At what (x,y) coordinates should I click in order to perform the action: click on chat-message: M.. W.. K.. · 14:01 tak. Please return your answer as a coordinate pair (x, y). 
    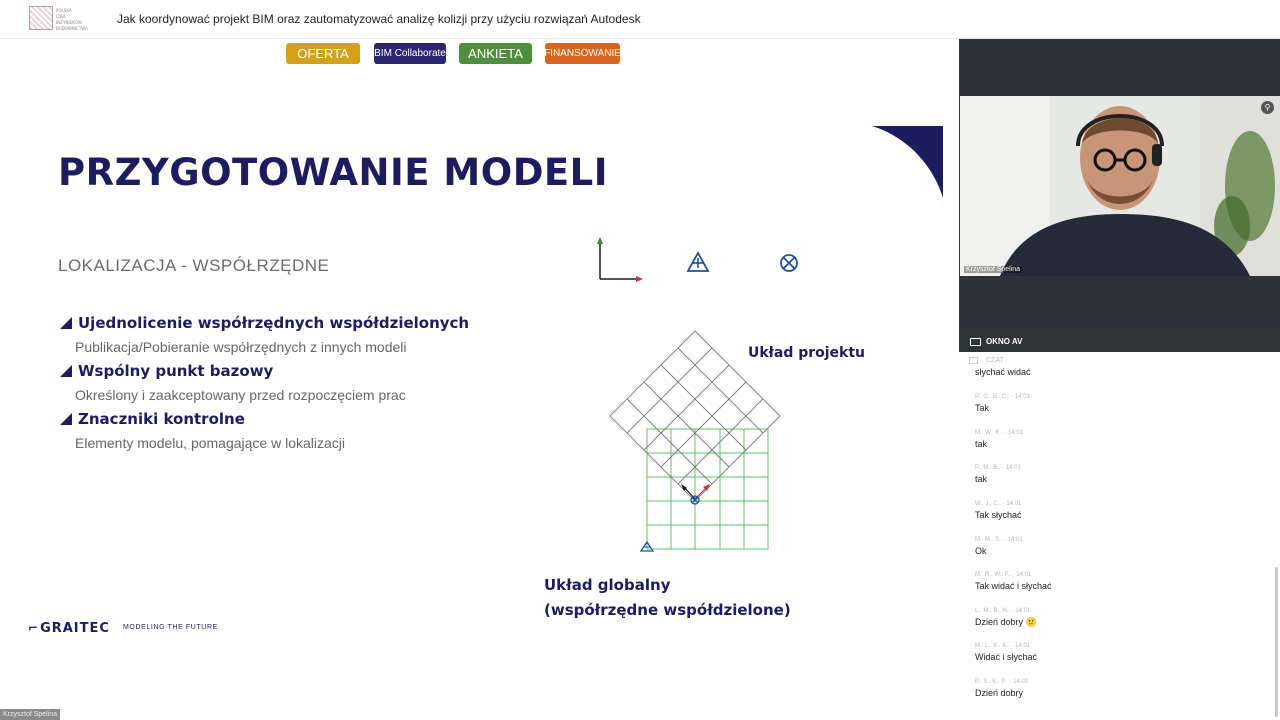
    Looking at the image, I should click on (999, 439).